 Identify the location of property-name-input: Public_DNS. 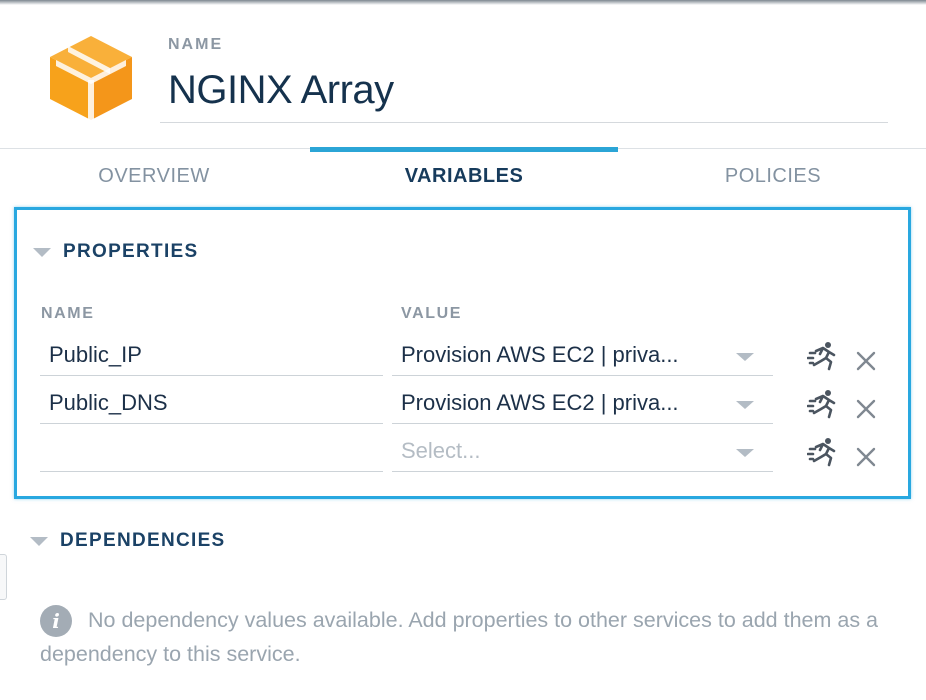
(211, 406).